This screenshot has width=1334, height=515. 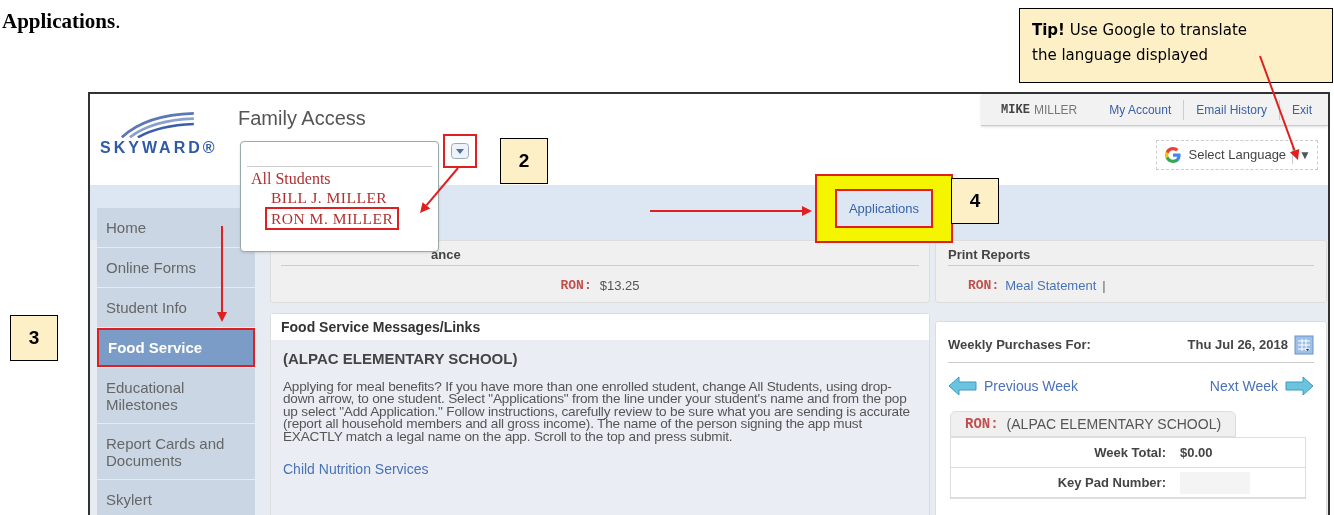 What do you see at coordinates (1261, 386) in the screenshot?
I see `next-week-link: Next Week` at bounding box center [1261, 386].